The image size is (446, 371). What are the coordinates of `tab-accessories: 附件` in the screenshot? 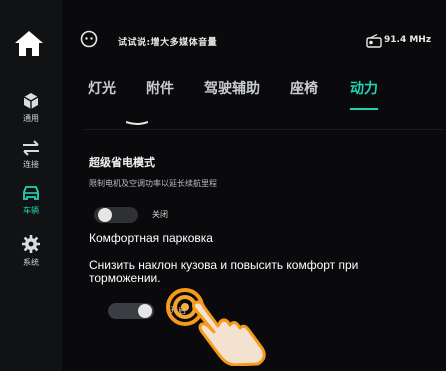 It's located at (160, 88).